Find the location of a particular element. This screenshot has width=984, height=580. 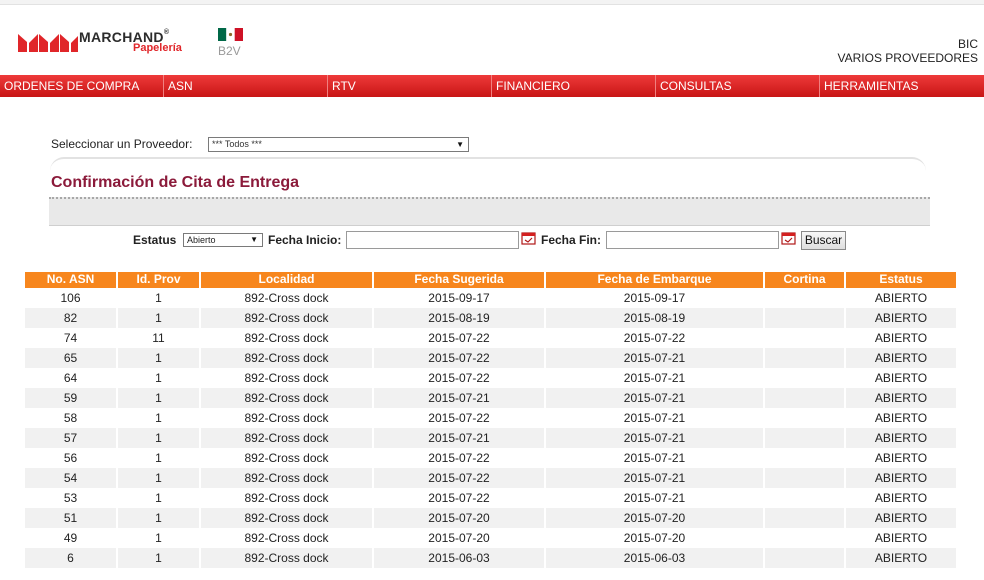

nav-item-asn: ASN is located at coordinates (246, 86).